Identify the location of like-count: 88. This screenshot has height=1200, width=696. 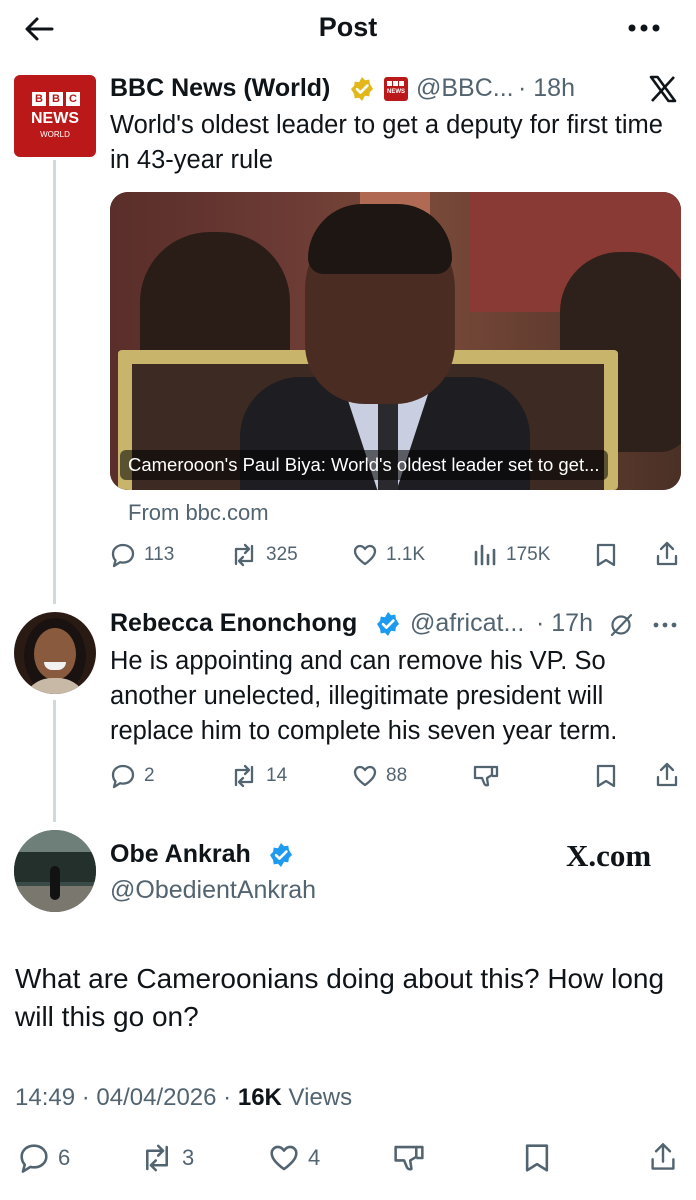
(397, 775).